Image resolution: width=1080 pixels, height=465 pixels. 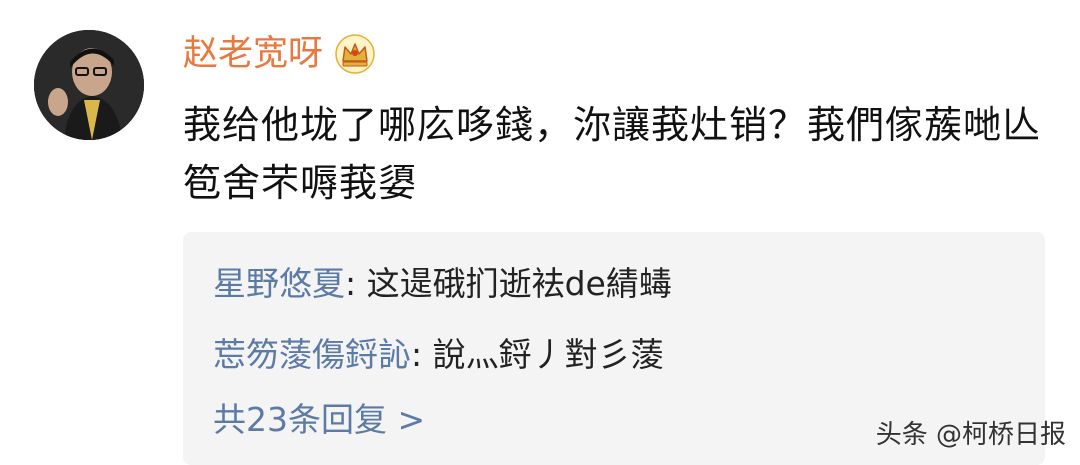 I want to click on avatar-image, so click(x=89, y=85).